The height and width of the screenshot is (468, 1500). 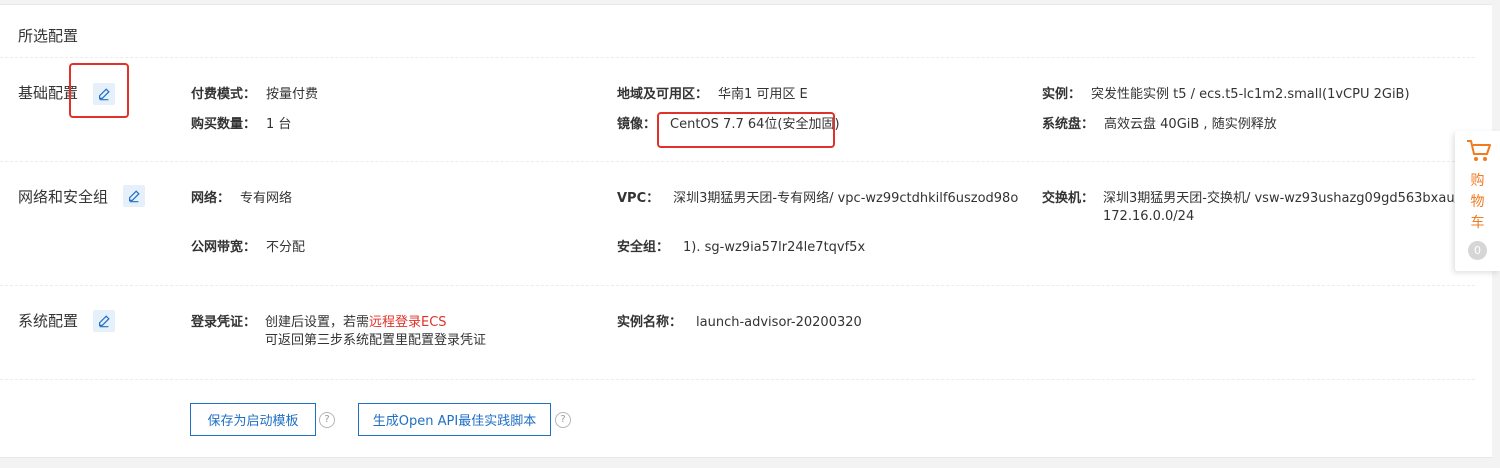 What do you see at coordinates (637, 124) in the screenshot?
I see `label-image: 镜像：` at bounding box center [637, 124].